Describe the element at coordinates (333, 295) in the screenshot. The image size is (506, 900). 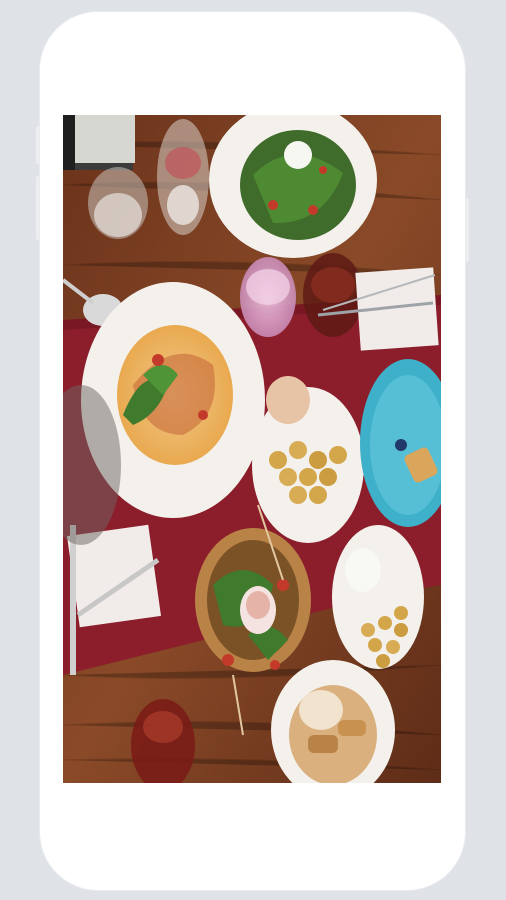
I see `red-drink-glass` at that location.